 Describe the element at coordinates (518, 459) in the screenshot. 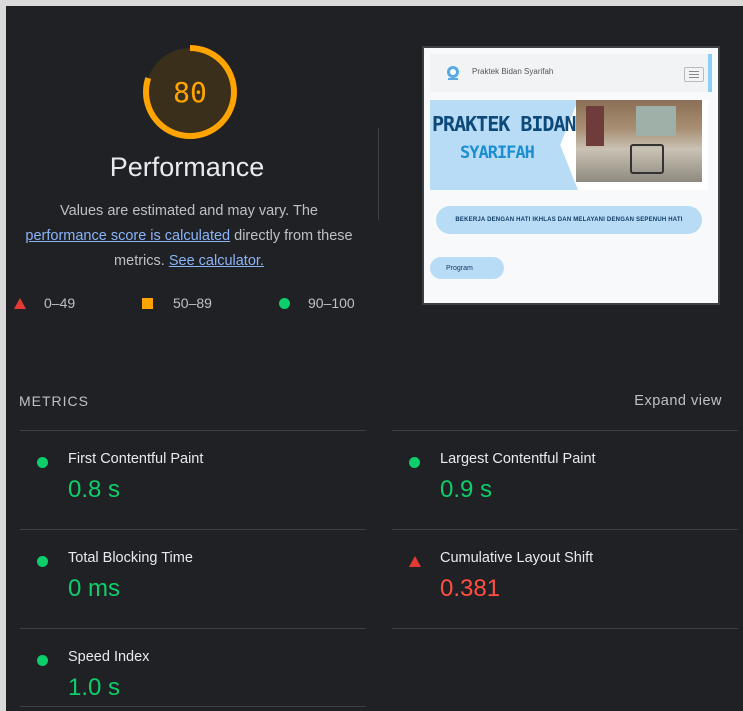

I see `metric-label: Largest Contentful Paint` at that location.